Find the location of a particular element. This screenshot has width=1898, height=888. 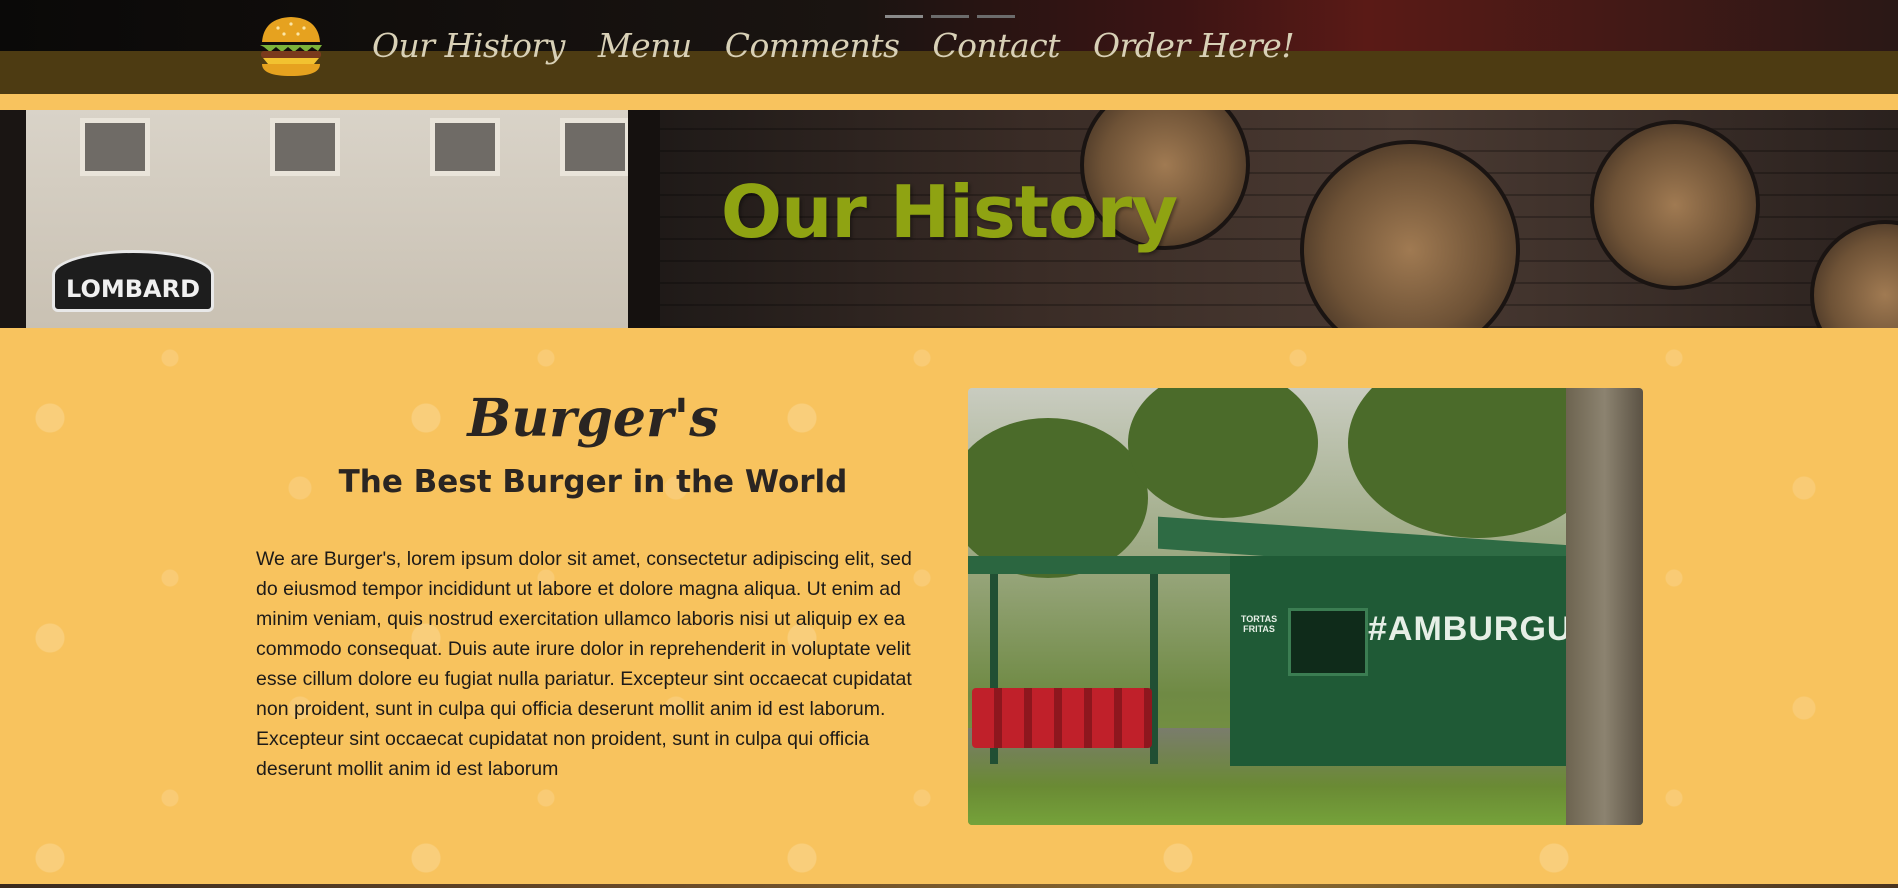

photo-tree-trunk is located at coordinates (1604, 606).